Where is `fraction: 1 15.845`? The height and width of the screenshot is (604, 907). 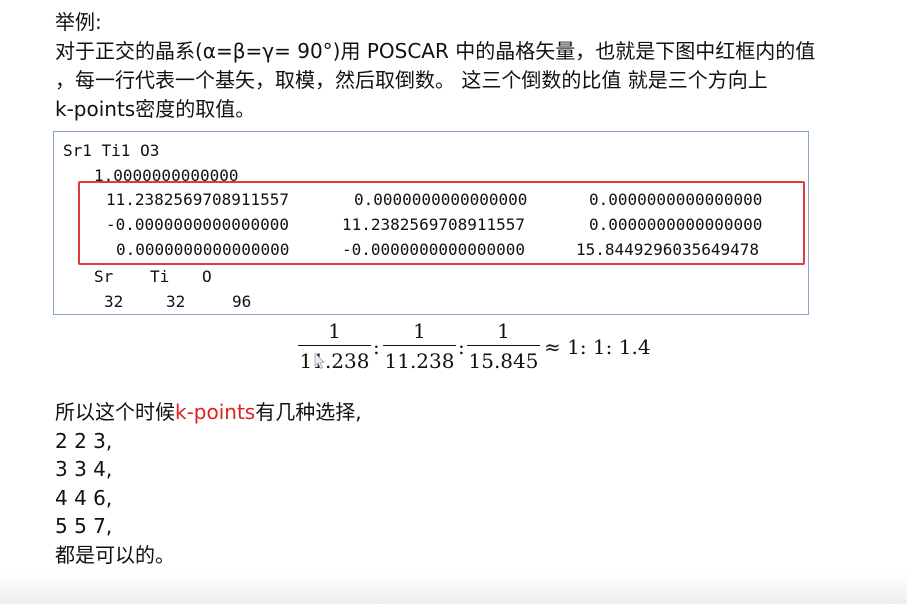 fraction: 1 15.845 is located at coordinates (503, 346).